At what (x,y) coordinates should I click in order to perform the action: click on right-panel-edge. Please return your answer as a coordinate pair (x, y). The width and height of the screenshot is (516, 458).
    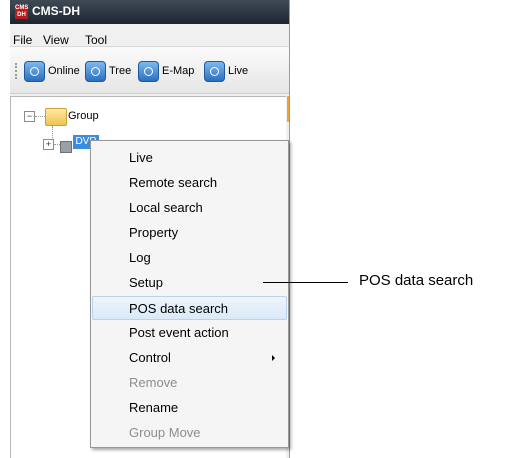
    Looking at the image, I should click on (288, 109).